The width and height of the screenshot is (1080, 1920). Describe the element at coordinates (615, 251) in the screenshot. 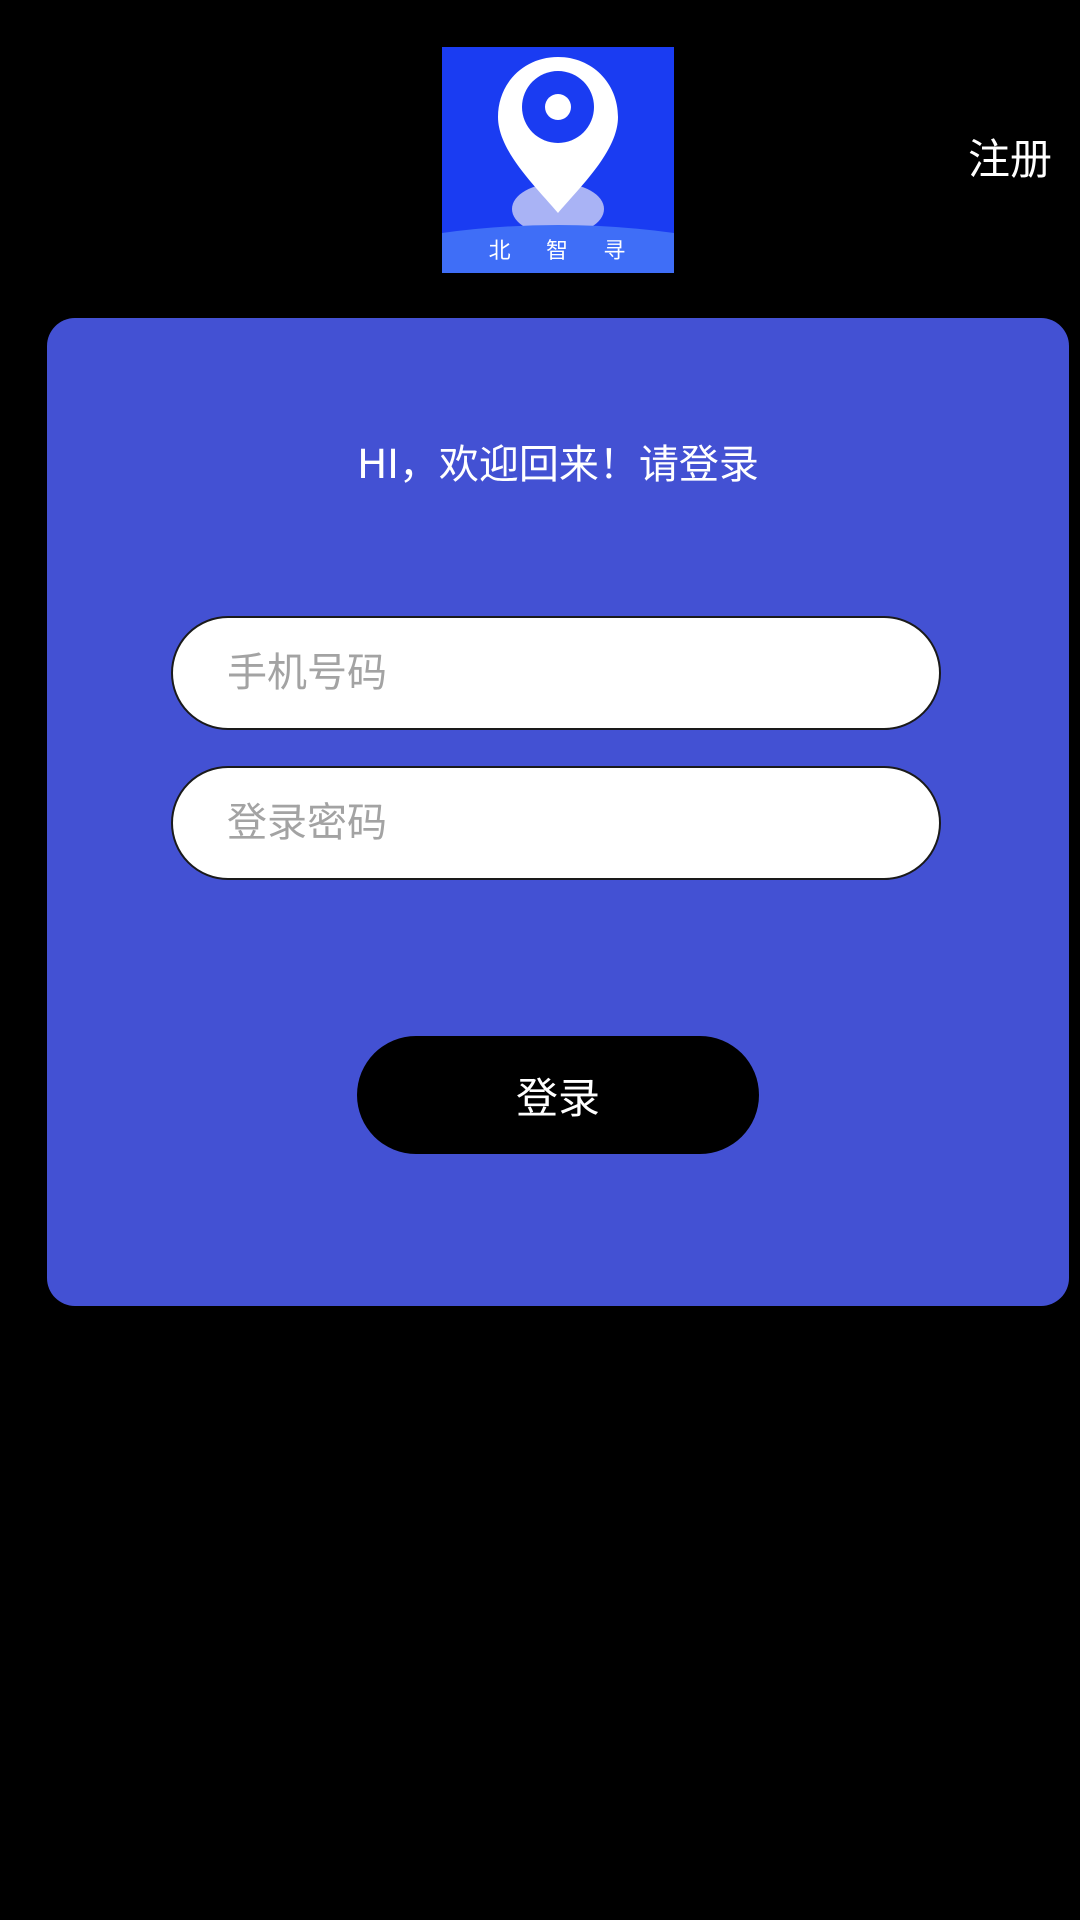

I see `logo-char: 寻` at that location.